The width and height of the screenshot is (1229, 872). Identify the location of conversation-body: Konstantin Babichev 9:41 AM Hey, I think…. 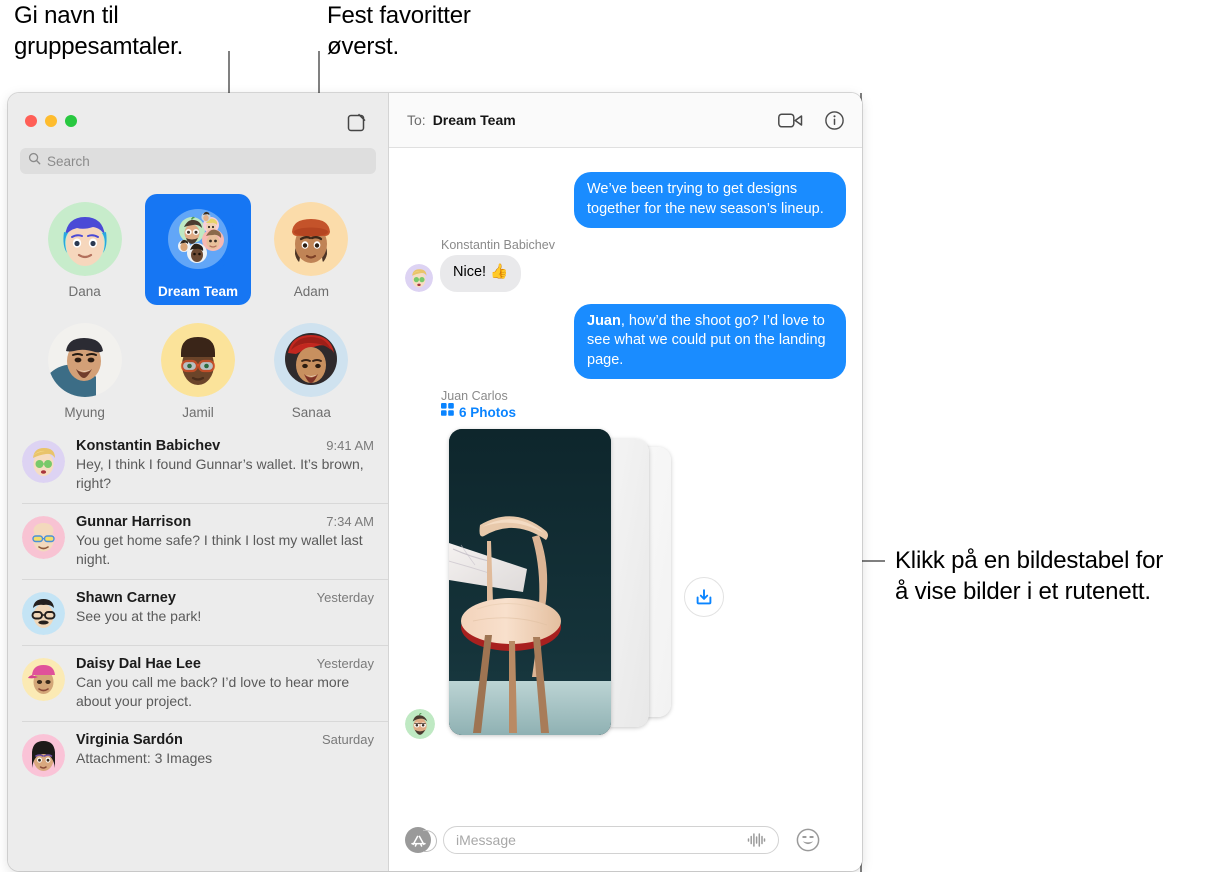
(225, 465).